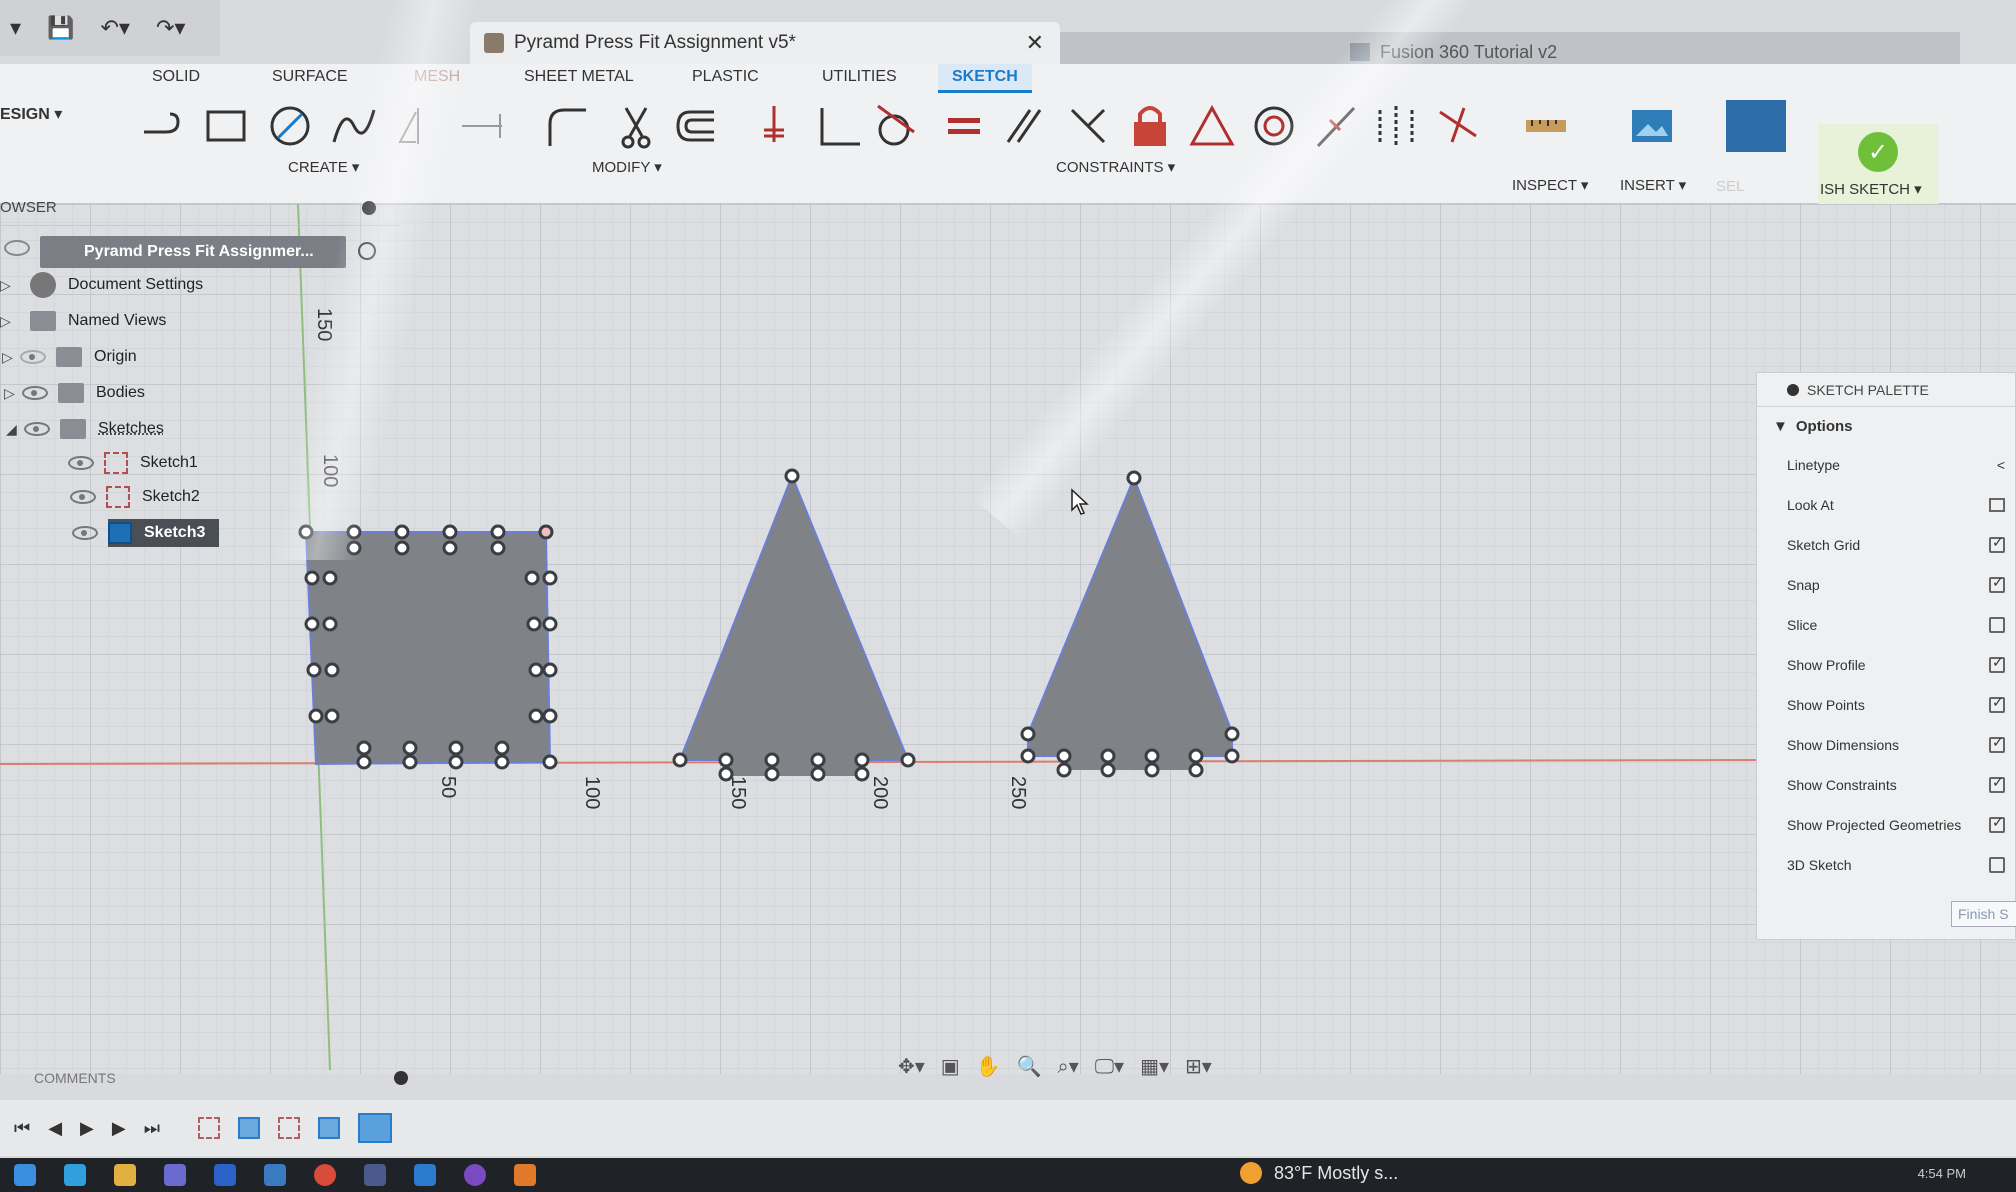 The image size is (2016, 1192). Describe the element at coordinates (1150, 126) in the screenshot. I see `fix-constraint-lock-icon` at that location.